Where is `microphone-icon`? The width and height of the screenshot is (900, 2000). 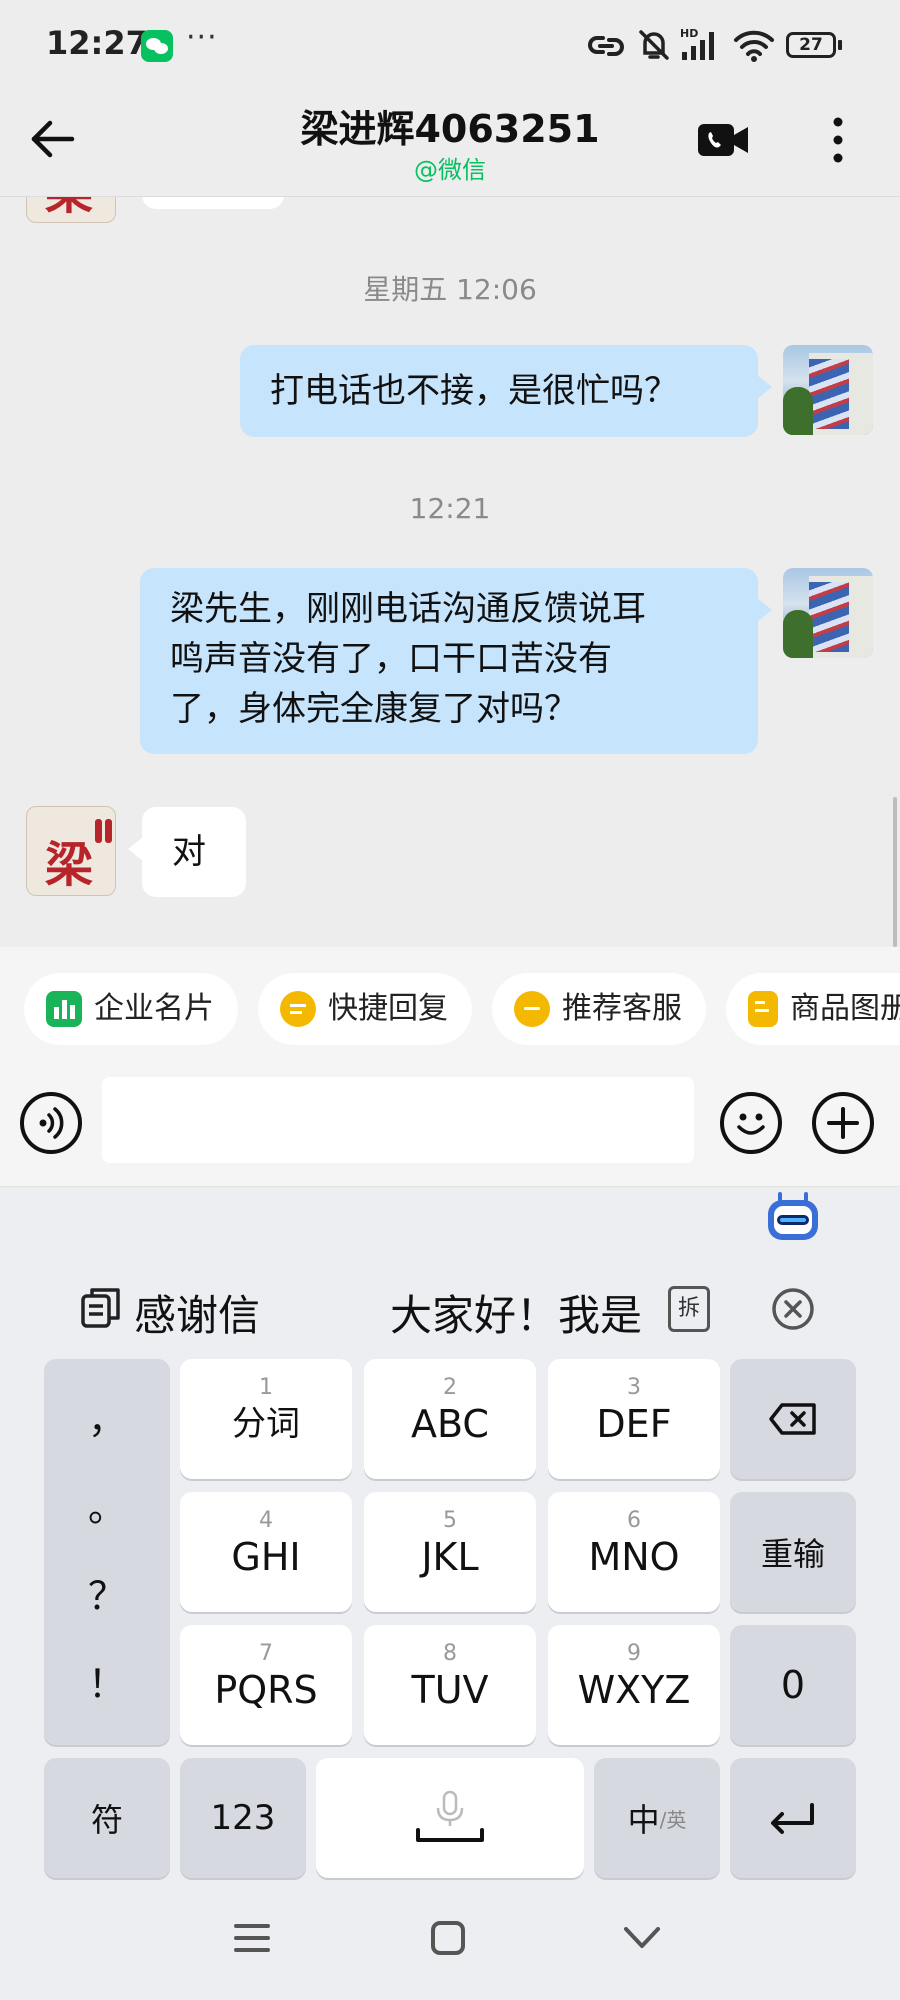 microphone-icon is located at coordinates (450, 1816).